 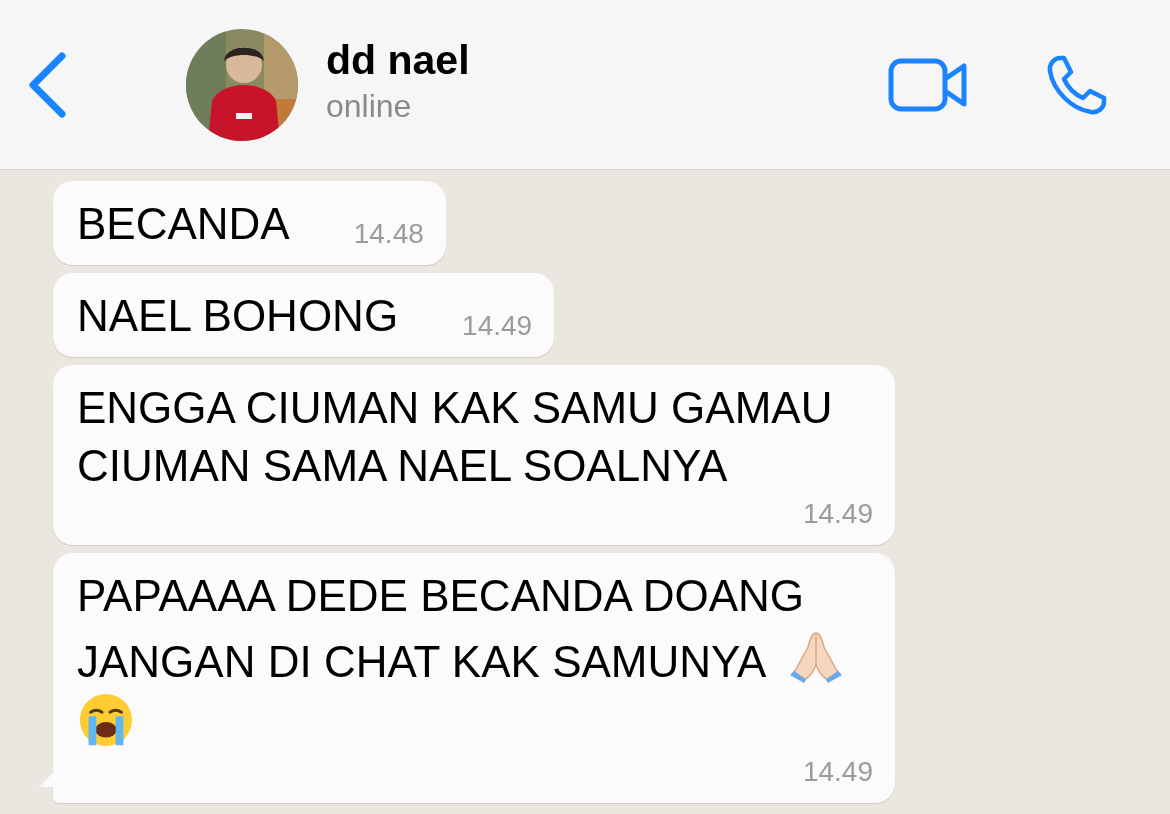 I want to click on message-text: NAEL BOHONG, so click(x=238, y=315).